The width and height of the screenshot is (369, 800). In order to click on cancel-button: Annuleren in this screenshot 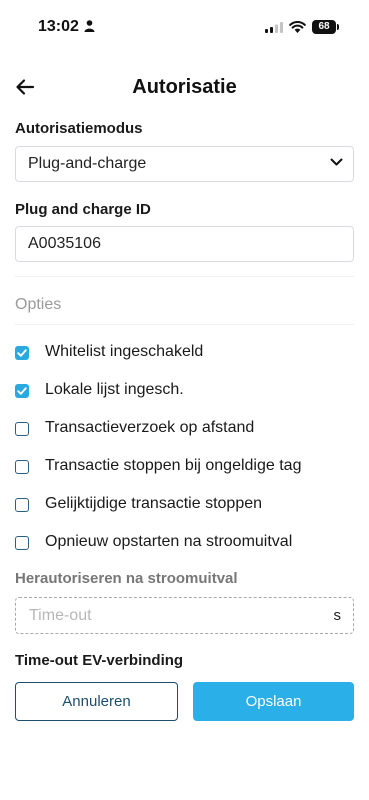, I will do `click(96, 701)`.